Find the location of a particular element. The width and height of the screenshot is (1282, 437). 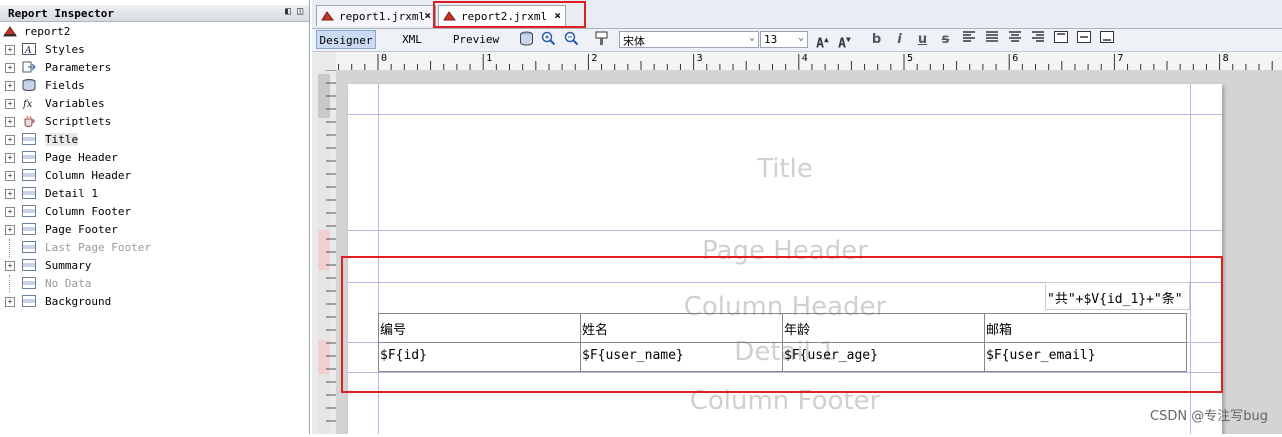

field-cell-email: $F{user_email} is located at coordinates (1085, 357).